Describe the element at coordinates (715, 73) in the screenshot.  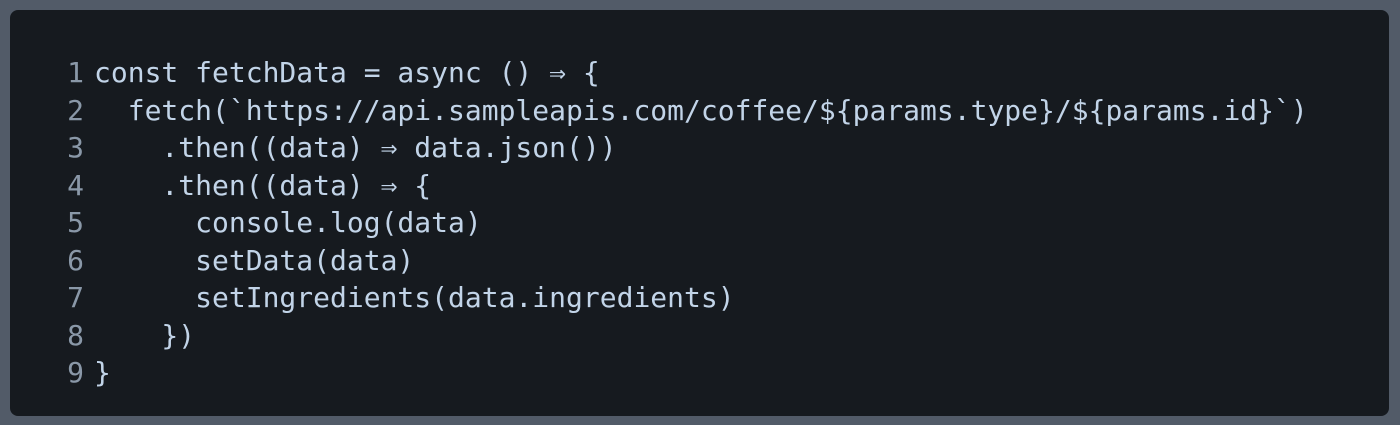
I see `code-line: 1 const fetchData = async () ⇒ {` at that location.